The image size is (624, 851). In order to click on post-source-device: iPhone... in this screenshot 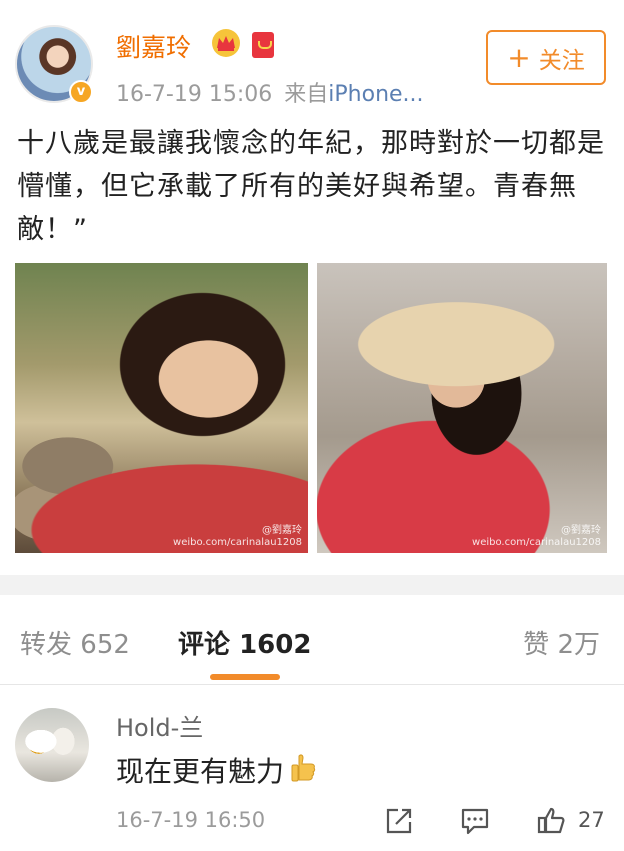, I will do `click(375, 94)`.